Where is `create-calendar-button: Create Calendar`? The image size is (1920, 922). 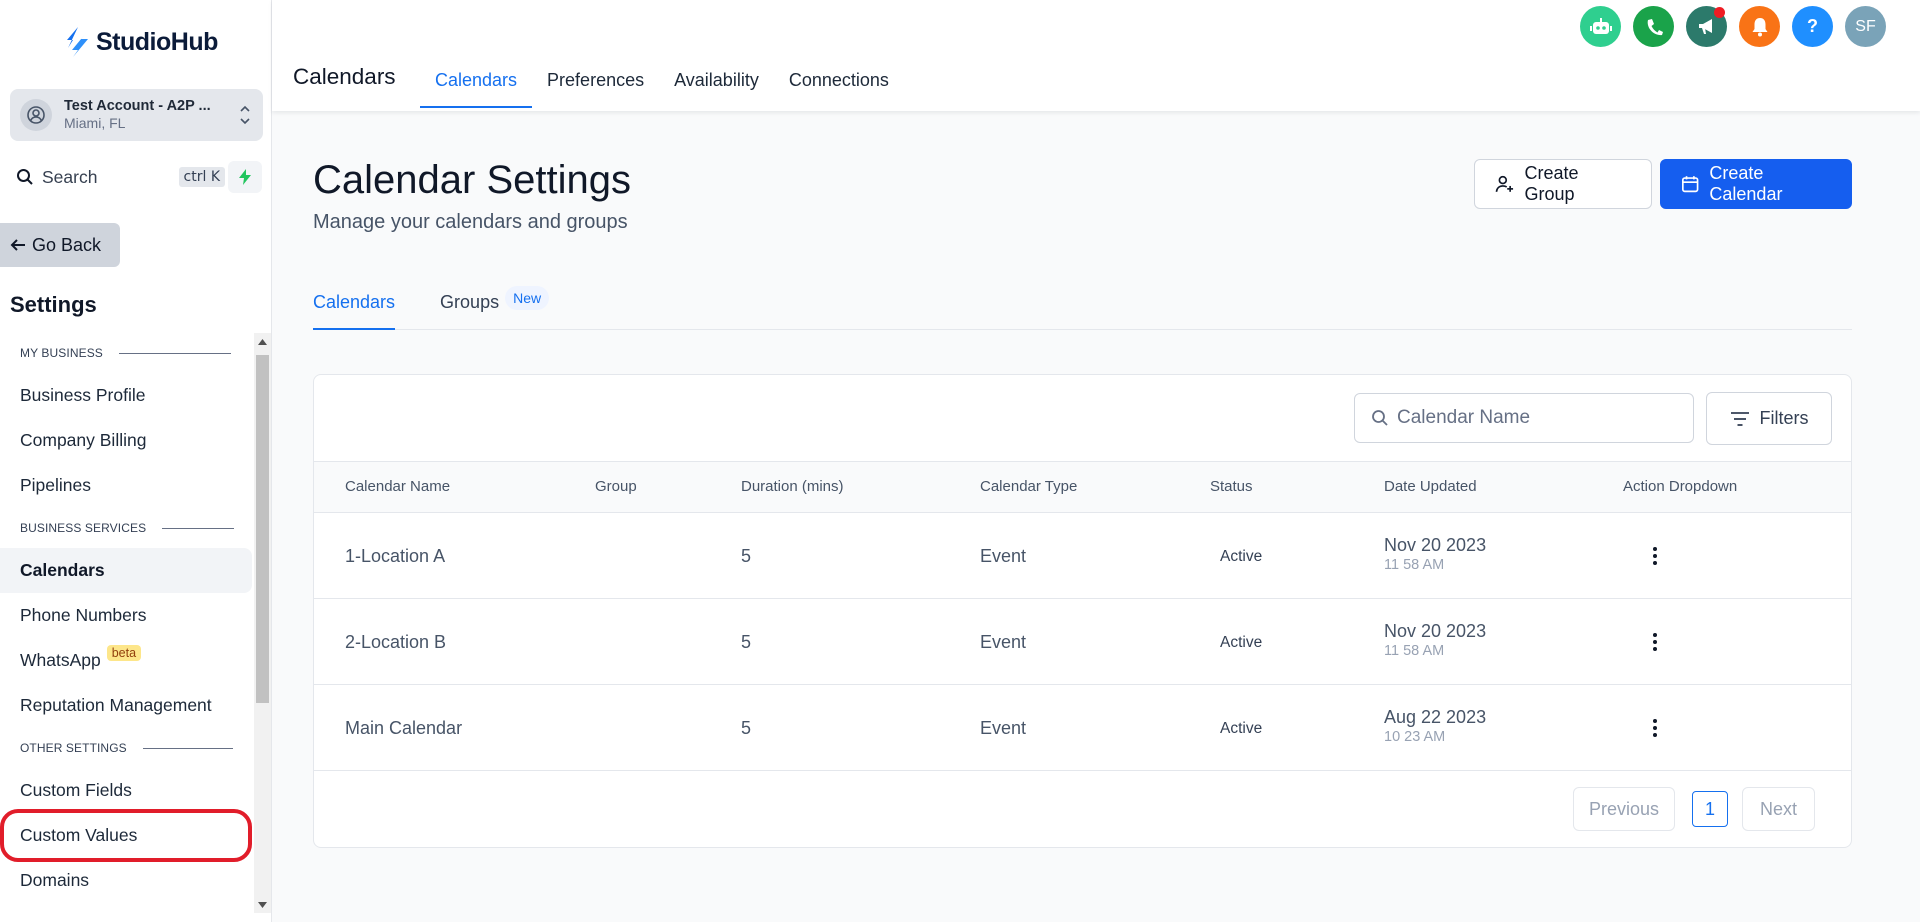 create-calendar-button: Create Calendar is located at coordinates (1756, 184).